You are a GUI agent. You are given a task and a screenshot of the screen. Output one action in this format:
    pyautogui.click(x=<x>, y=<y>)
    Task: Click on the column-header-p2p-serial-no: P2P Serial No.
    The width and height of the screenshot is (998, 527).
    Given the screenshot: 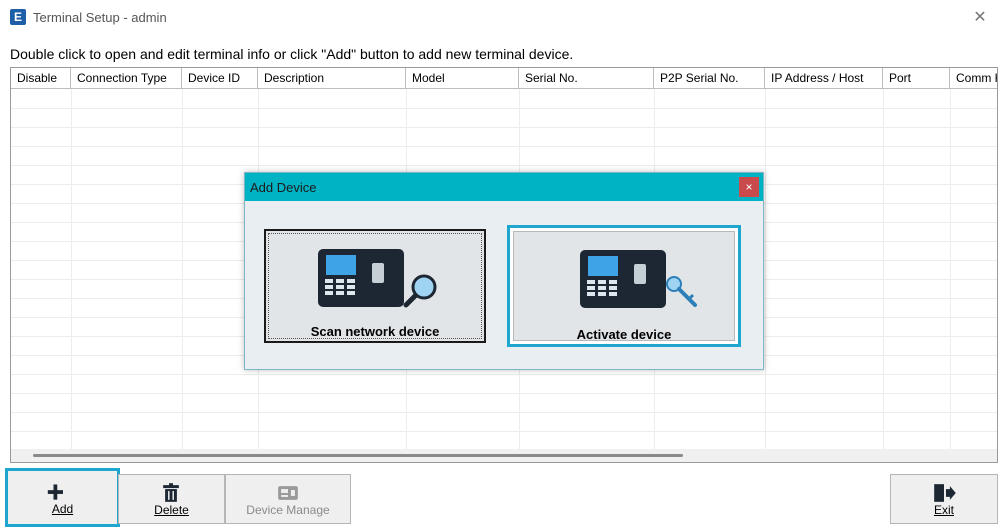 What is the action you would take?
    pyautogui.click(x=709, y=78)
    